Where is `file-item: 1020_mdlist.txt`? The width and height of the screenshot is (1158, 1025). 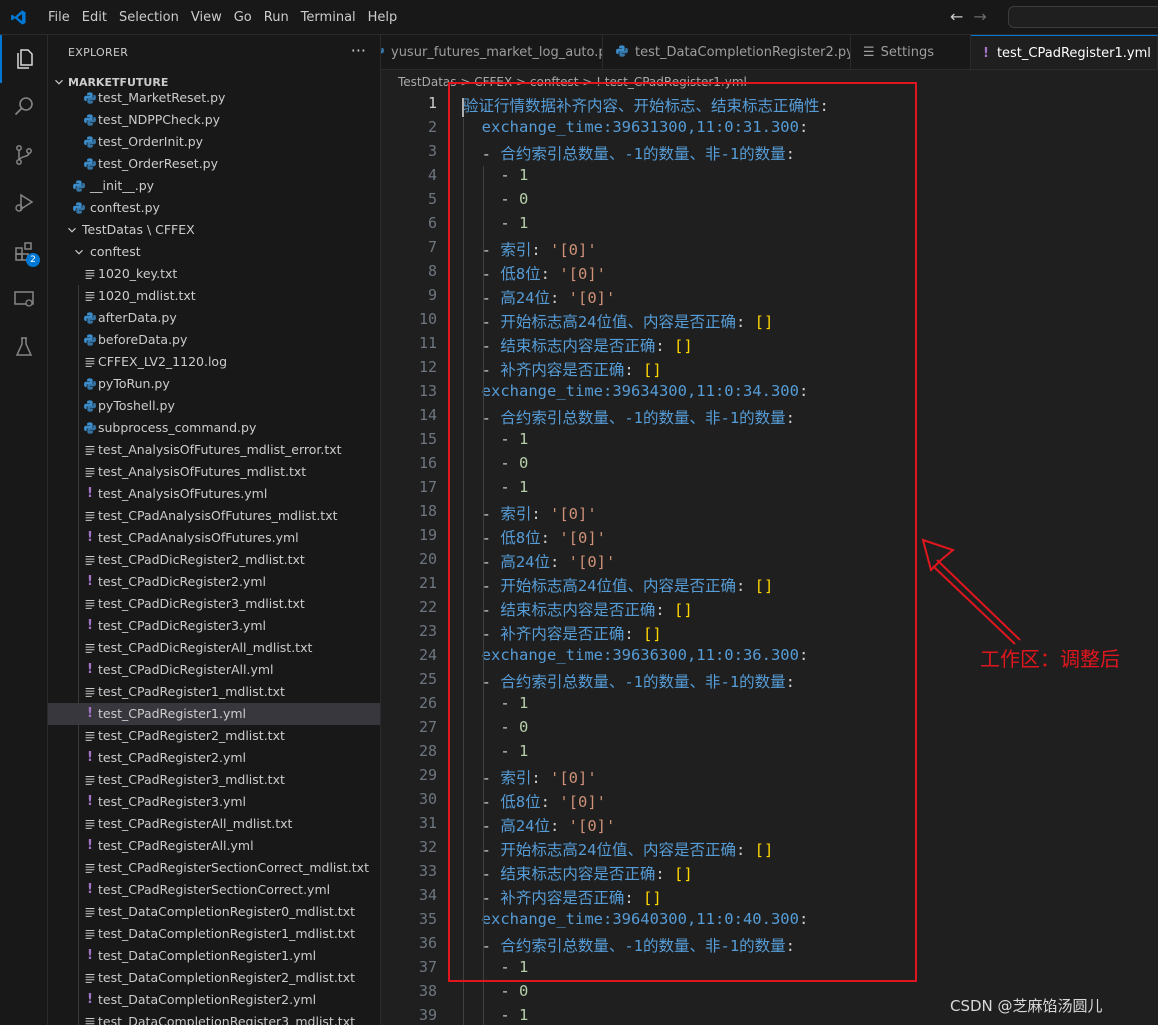 file-item: 1020_mdlist.txt is located at coordinates (214, 296).